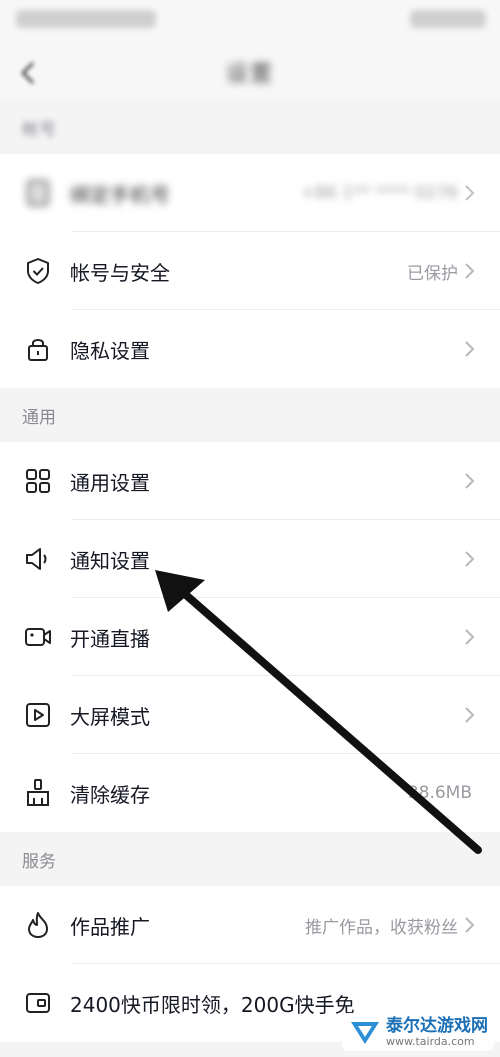  Describe the element at coordinates (120, 272) in the screenshot. I see `account-security-label: 帐号与安全` at that location.